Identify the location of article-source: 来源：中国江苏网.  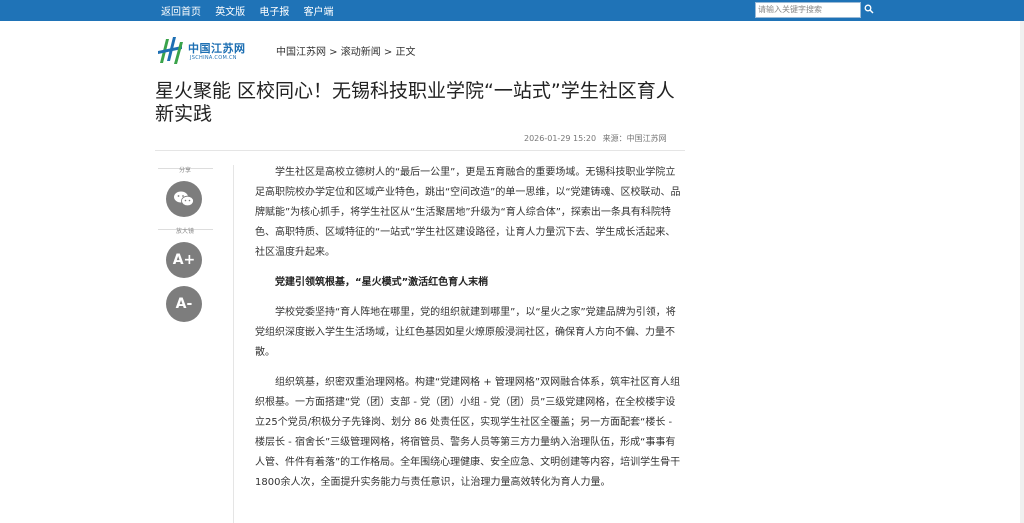
(634, 138).